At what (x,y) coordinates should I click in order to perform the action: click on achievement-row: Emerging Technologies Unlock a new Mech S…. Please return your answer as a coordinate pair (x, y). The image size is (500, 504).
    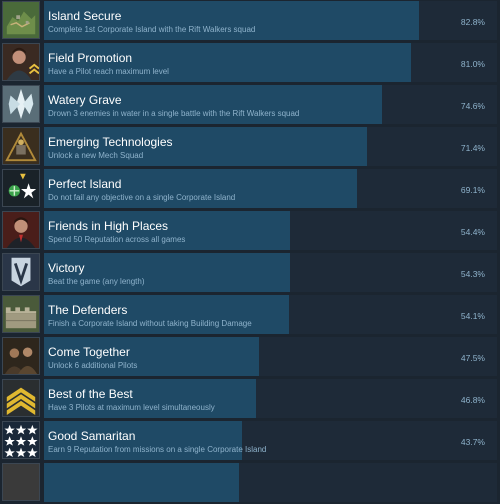
    Looking at the image, I should click on (250, 147).